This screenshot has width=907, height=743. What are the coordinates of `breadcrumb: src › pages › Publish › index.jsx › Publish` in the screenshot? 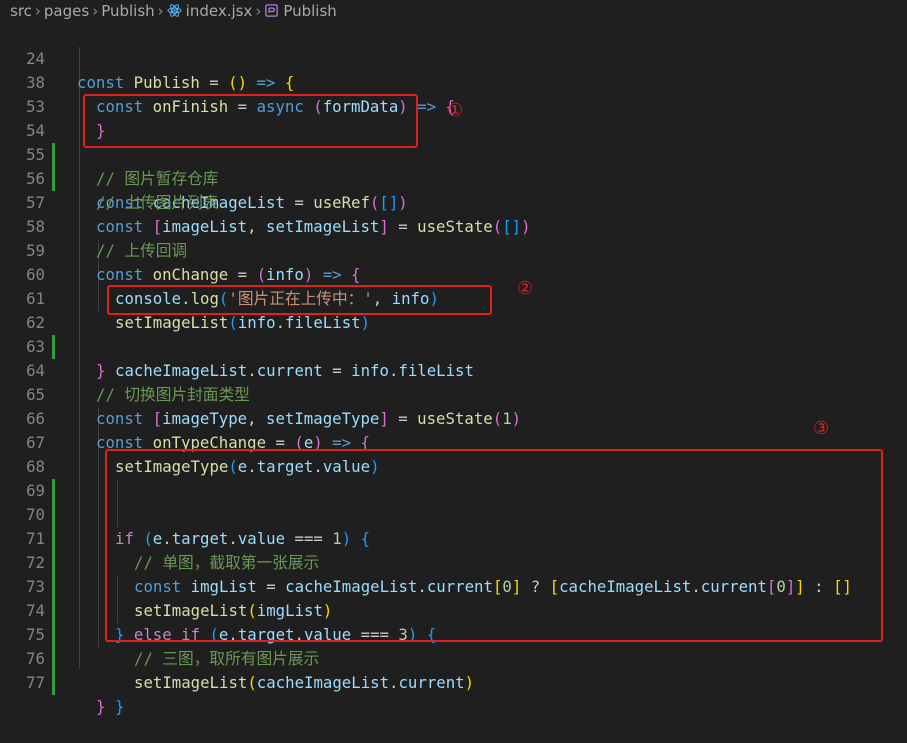 It's located at (453, 11).